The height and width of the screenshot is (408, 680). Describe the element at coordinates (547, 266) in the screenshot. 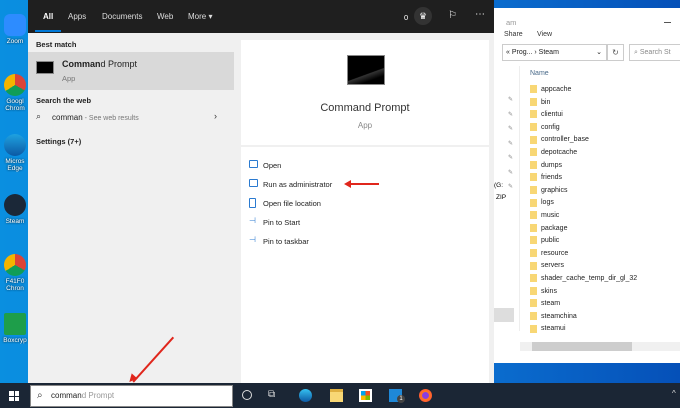

I see `folder-item: servers` at that location.